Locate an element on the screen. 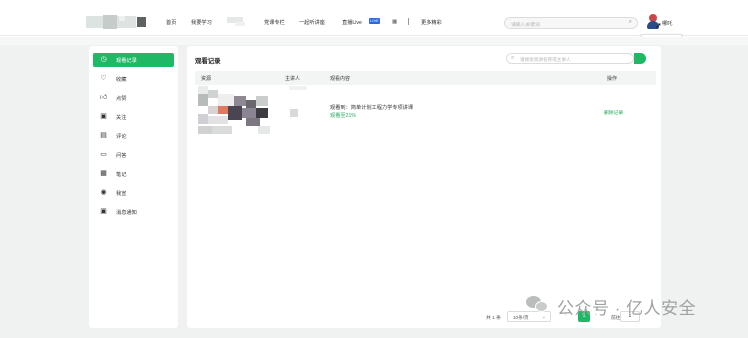 This screenshot has width=748, height=338. sidebar-item-label: 收藏 is located at coordinates (121, 80).